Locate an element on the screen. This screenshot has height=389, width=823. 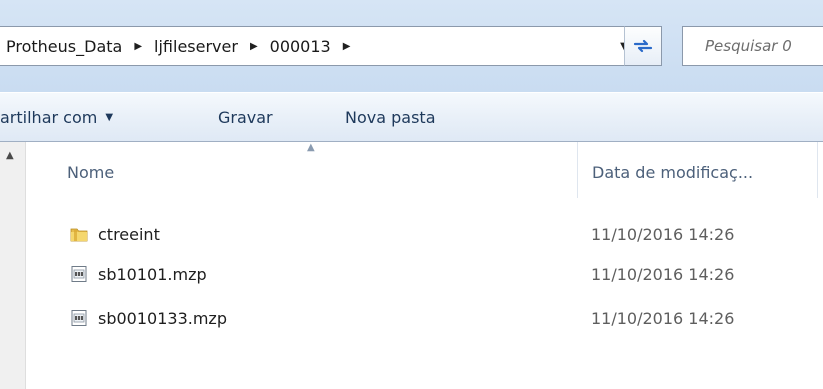
navigation-pane-scrollbar: ▲ is located at coordinates (13, 265).